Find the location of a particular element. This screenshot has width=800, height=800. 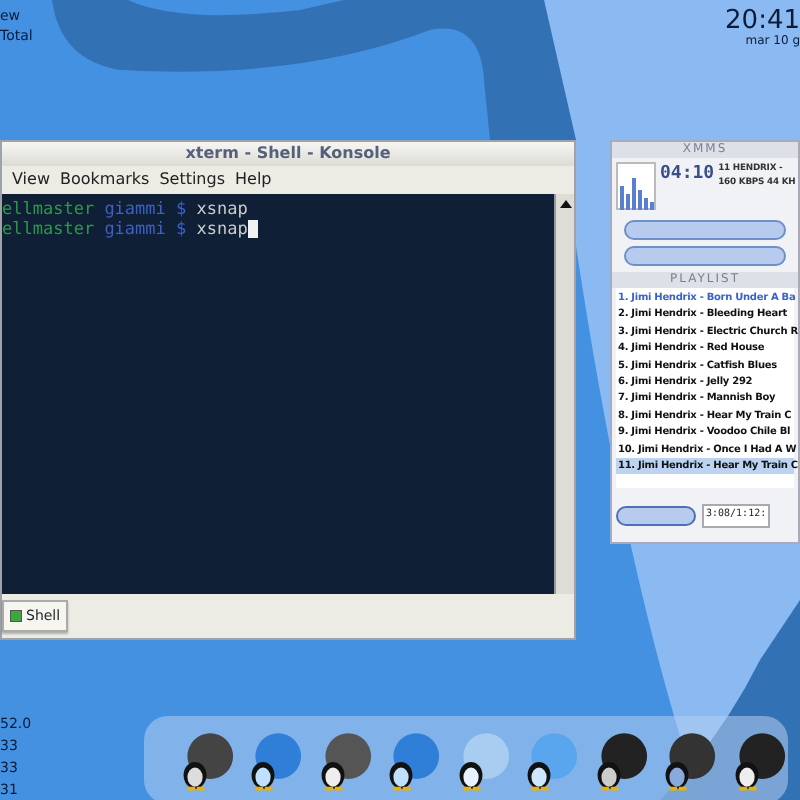

window-title: xterm - Shell - Konsole is located at coordinates (288, 154).